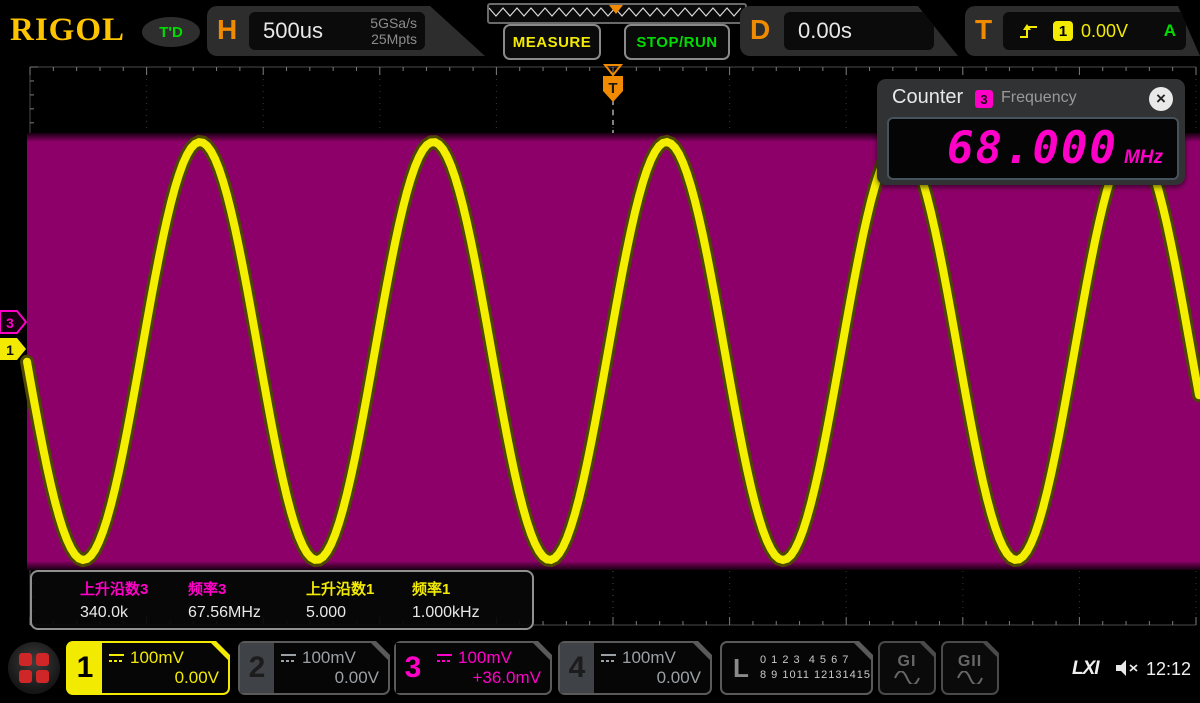 The width and height of the screenshot is (1200, 703). Describe the element at coordinates (928, 97) in the screenshot. I see `counter-title: Counter` at that location.